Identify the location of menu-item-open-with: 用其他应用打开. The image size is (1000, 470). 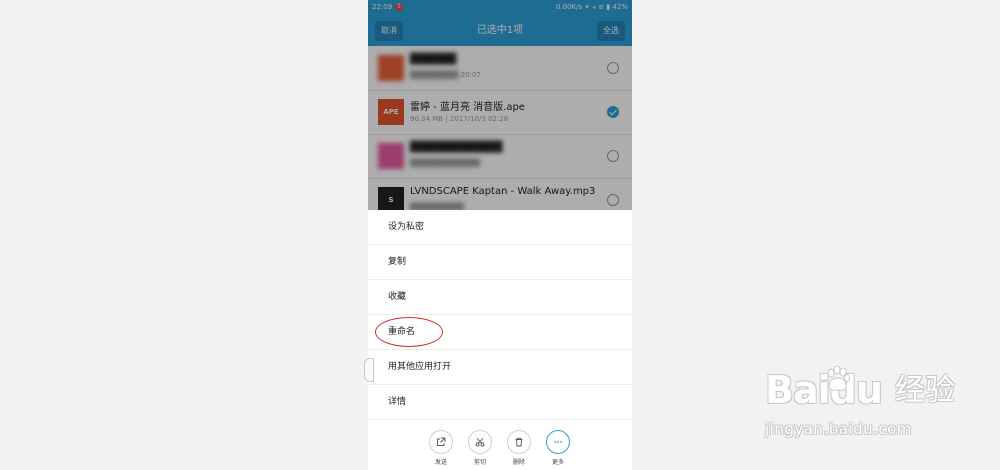
(500, 367).